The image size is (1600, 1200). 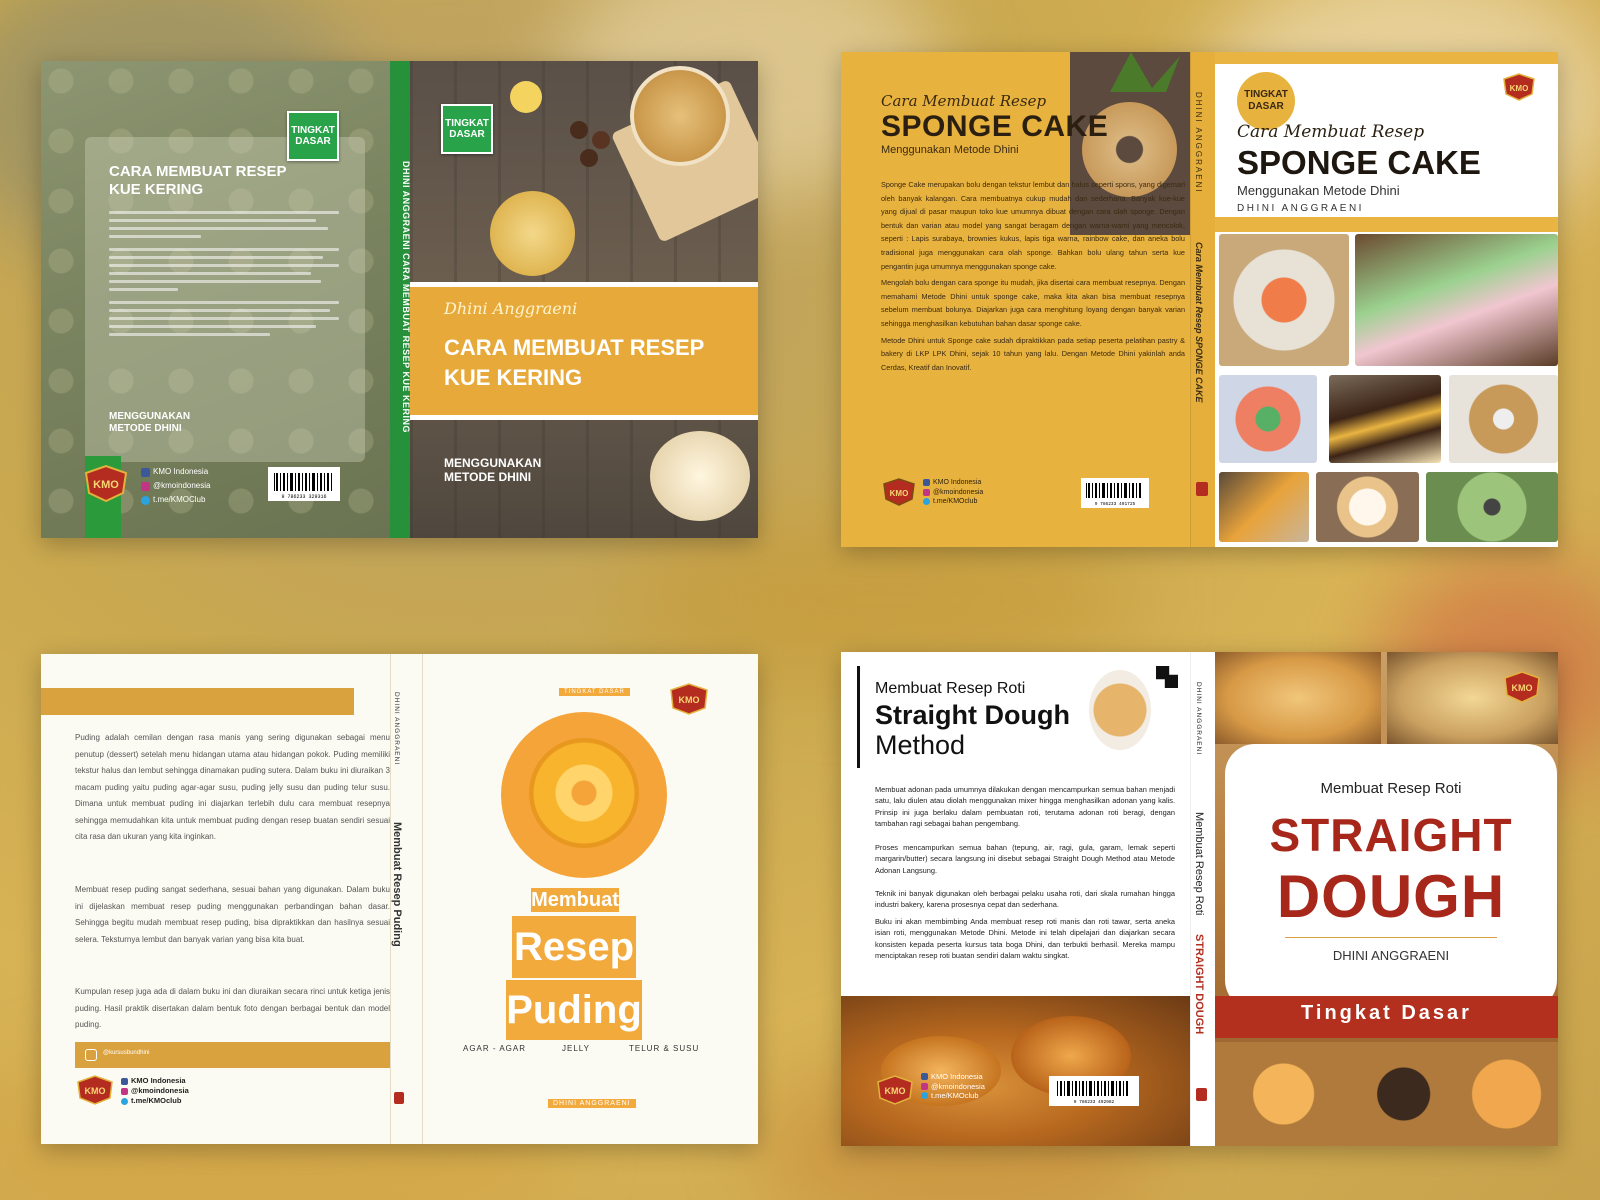 I want to click on back-script-title: Cara Membuat Resep, so click(x=964, y=101).